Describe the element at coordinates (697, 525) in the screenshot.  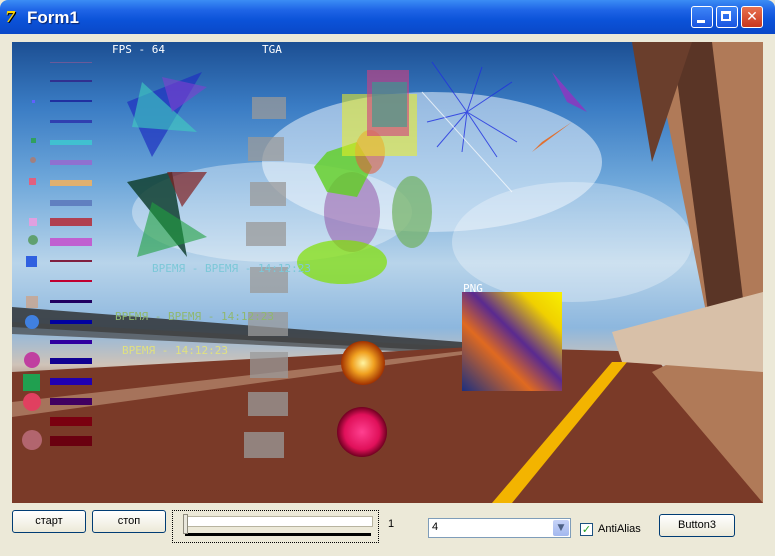
I see `button3: Button3` at that location.